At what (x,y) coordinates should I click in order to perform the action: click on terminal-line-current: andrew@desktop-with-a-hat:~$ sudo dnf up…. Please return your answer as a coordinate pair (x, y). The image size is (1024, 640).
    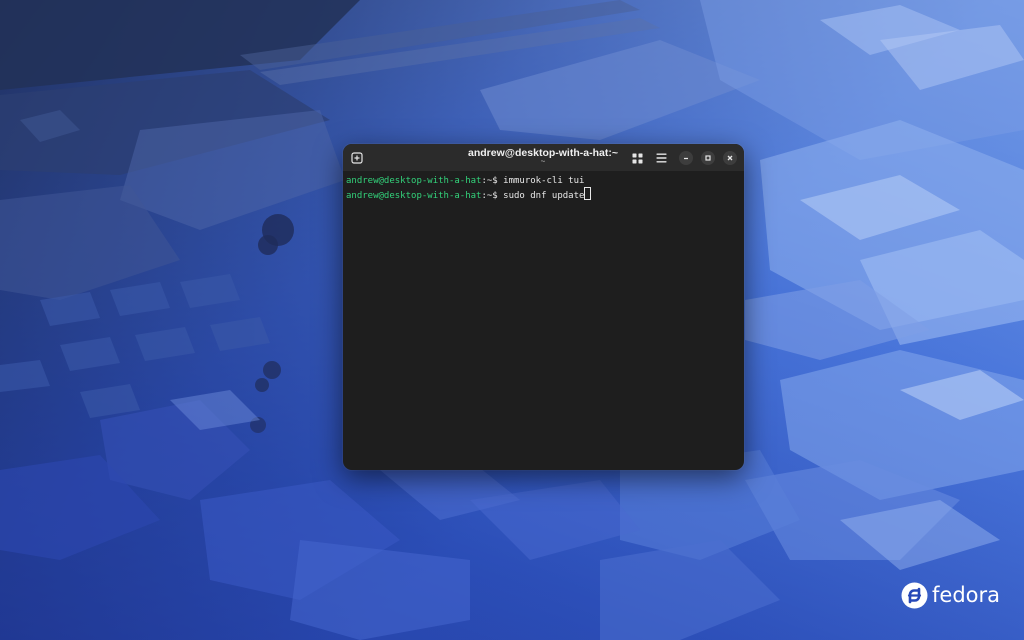
    Looking at the image, I should click on (543, 194).